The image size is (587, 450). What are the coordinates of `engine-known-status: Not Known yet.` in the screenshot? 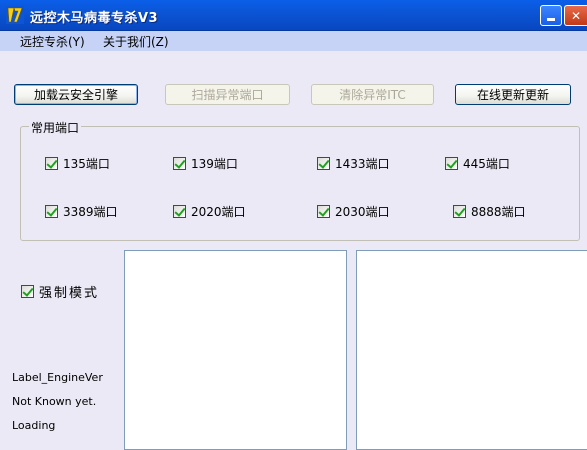 It's located at (54, 401).